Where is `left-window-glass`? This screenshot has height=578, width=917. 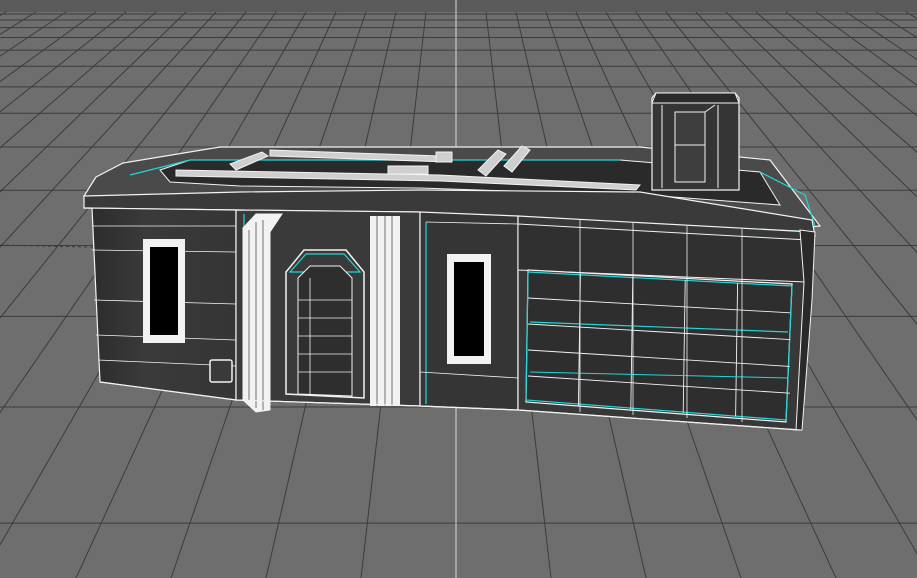 left-window-glass is located at coordinates (164, 291).